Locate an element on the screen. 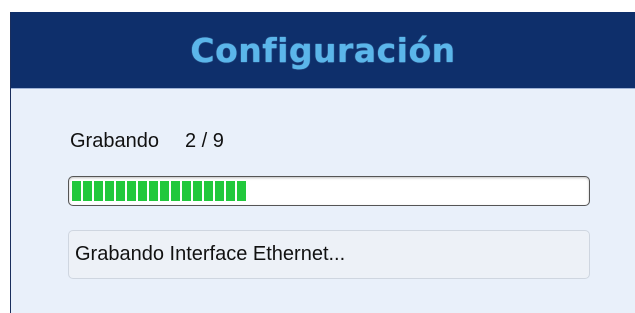 This screenshot has width=635, height=313. status-row: Grabando 2 / 9 is located at coordinates (147, 141).